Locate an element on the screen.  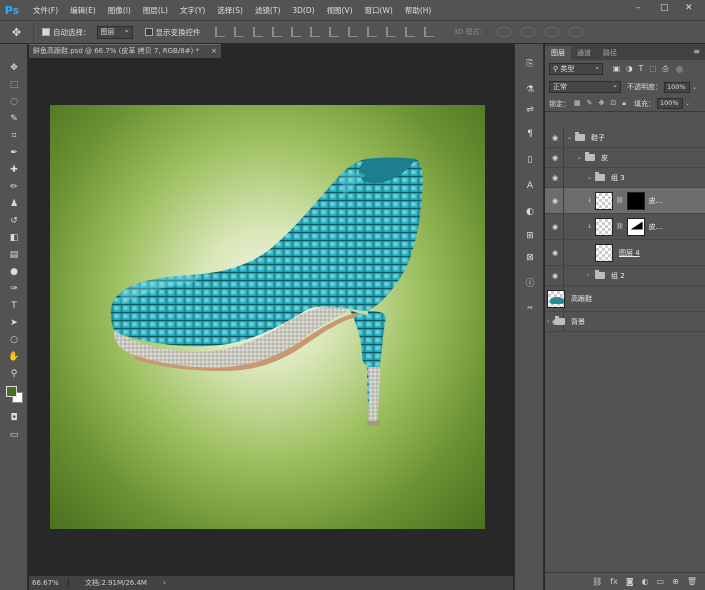
pen-icon: ✑ is located at coordinates (14, 289).